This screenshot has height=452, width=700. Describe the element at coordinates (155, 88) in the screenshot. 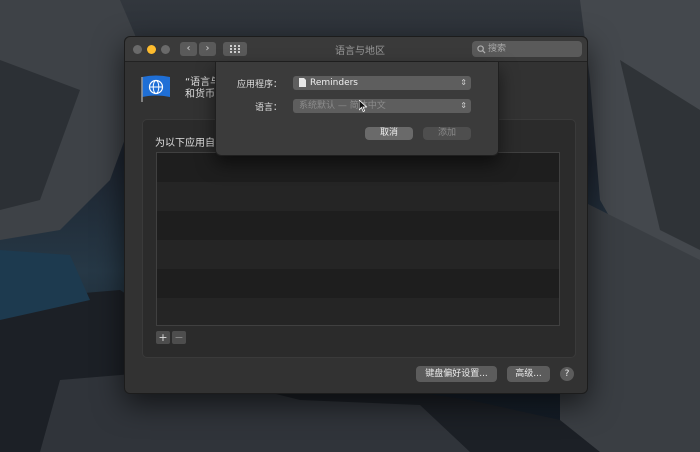

I see `globe-flag-icon` at that location.